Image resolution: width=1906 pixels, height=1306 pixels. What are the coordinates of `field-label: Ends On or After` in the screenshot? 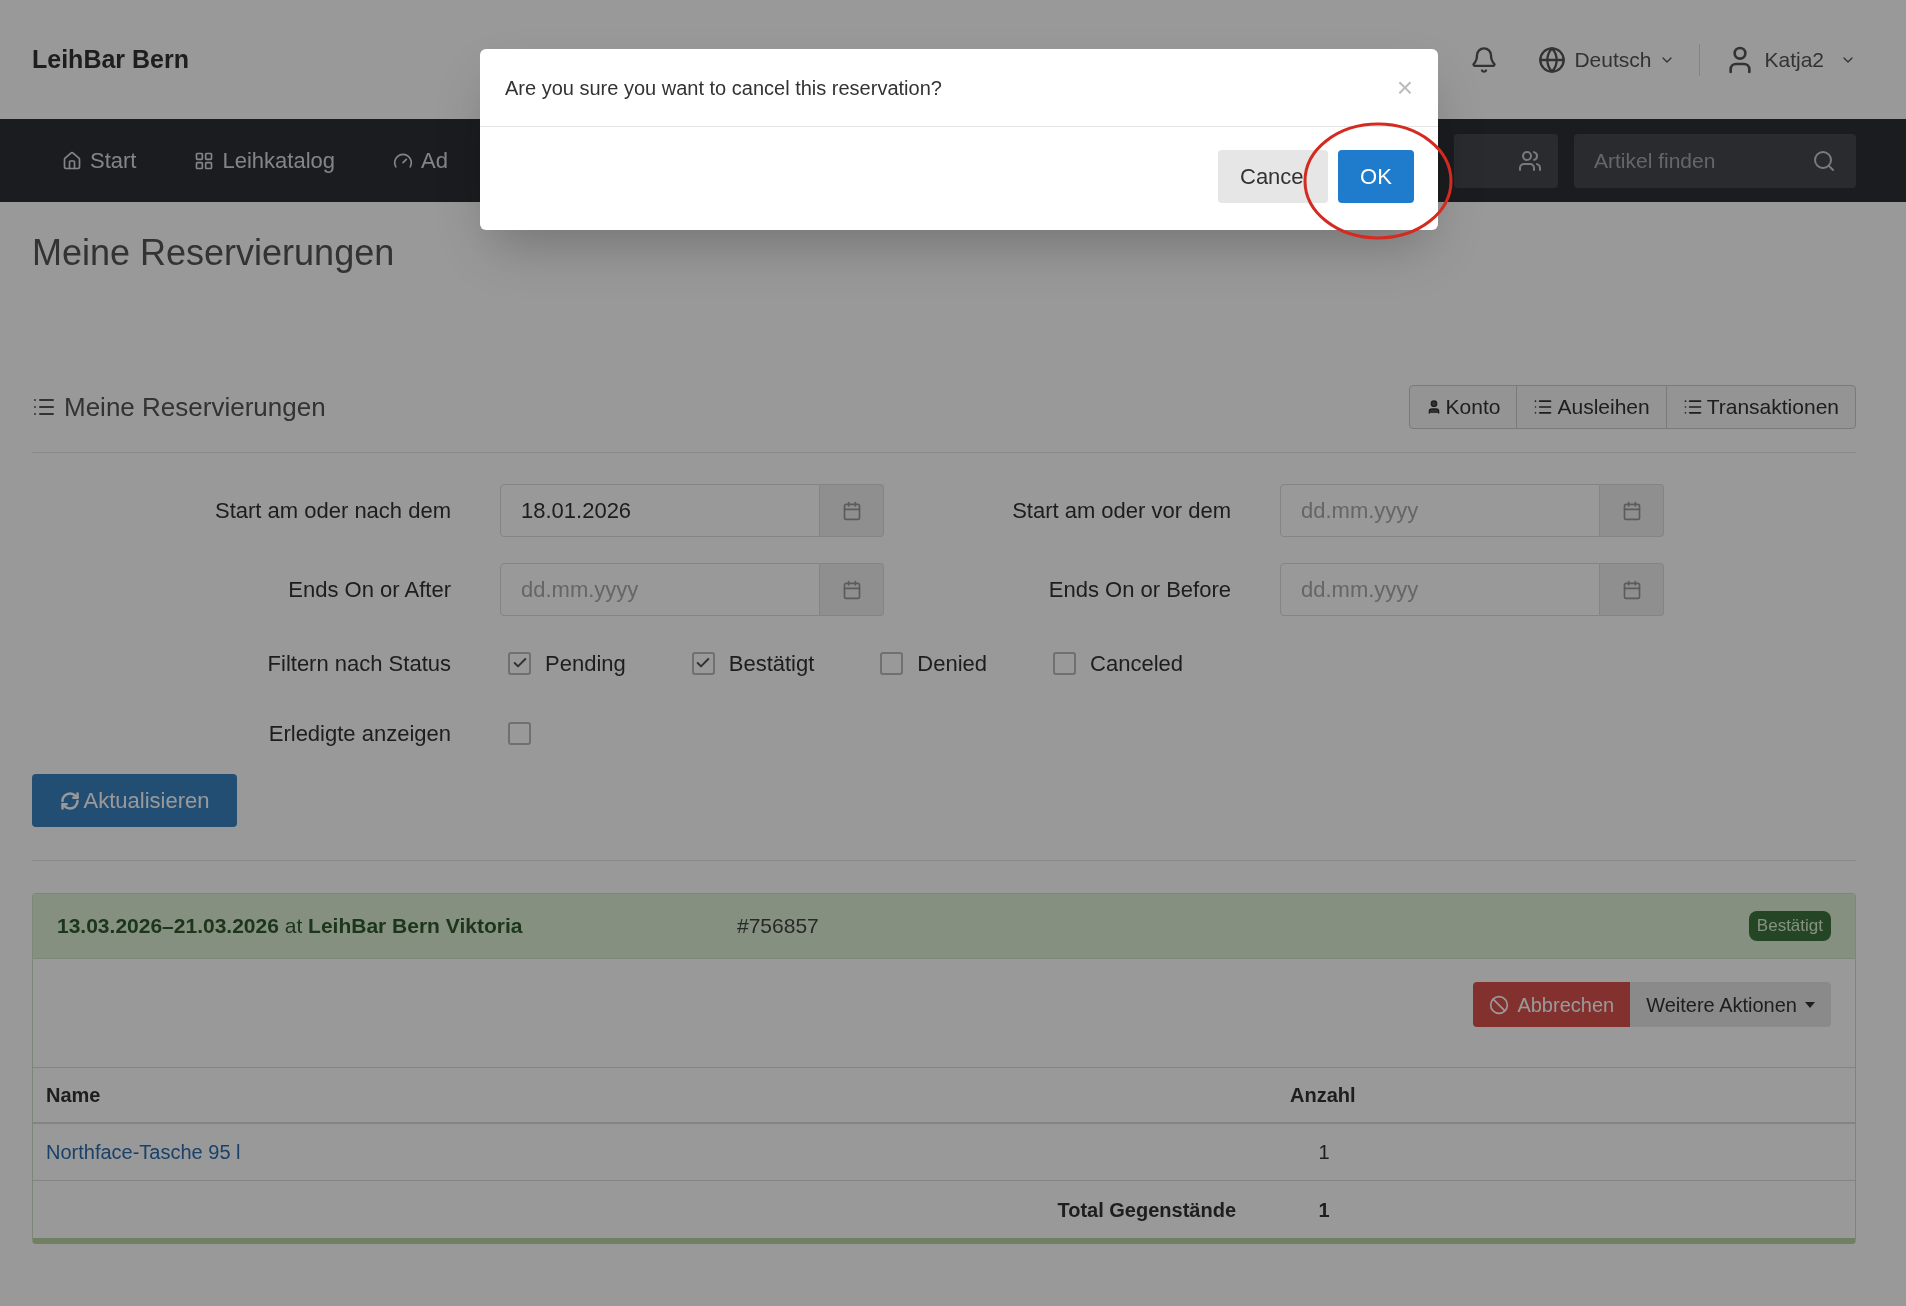 It's located at (369, 590).